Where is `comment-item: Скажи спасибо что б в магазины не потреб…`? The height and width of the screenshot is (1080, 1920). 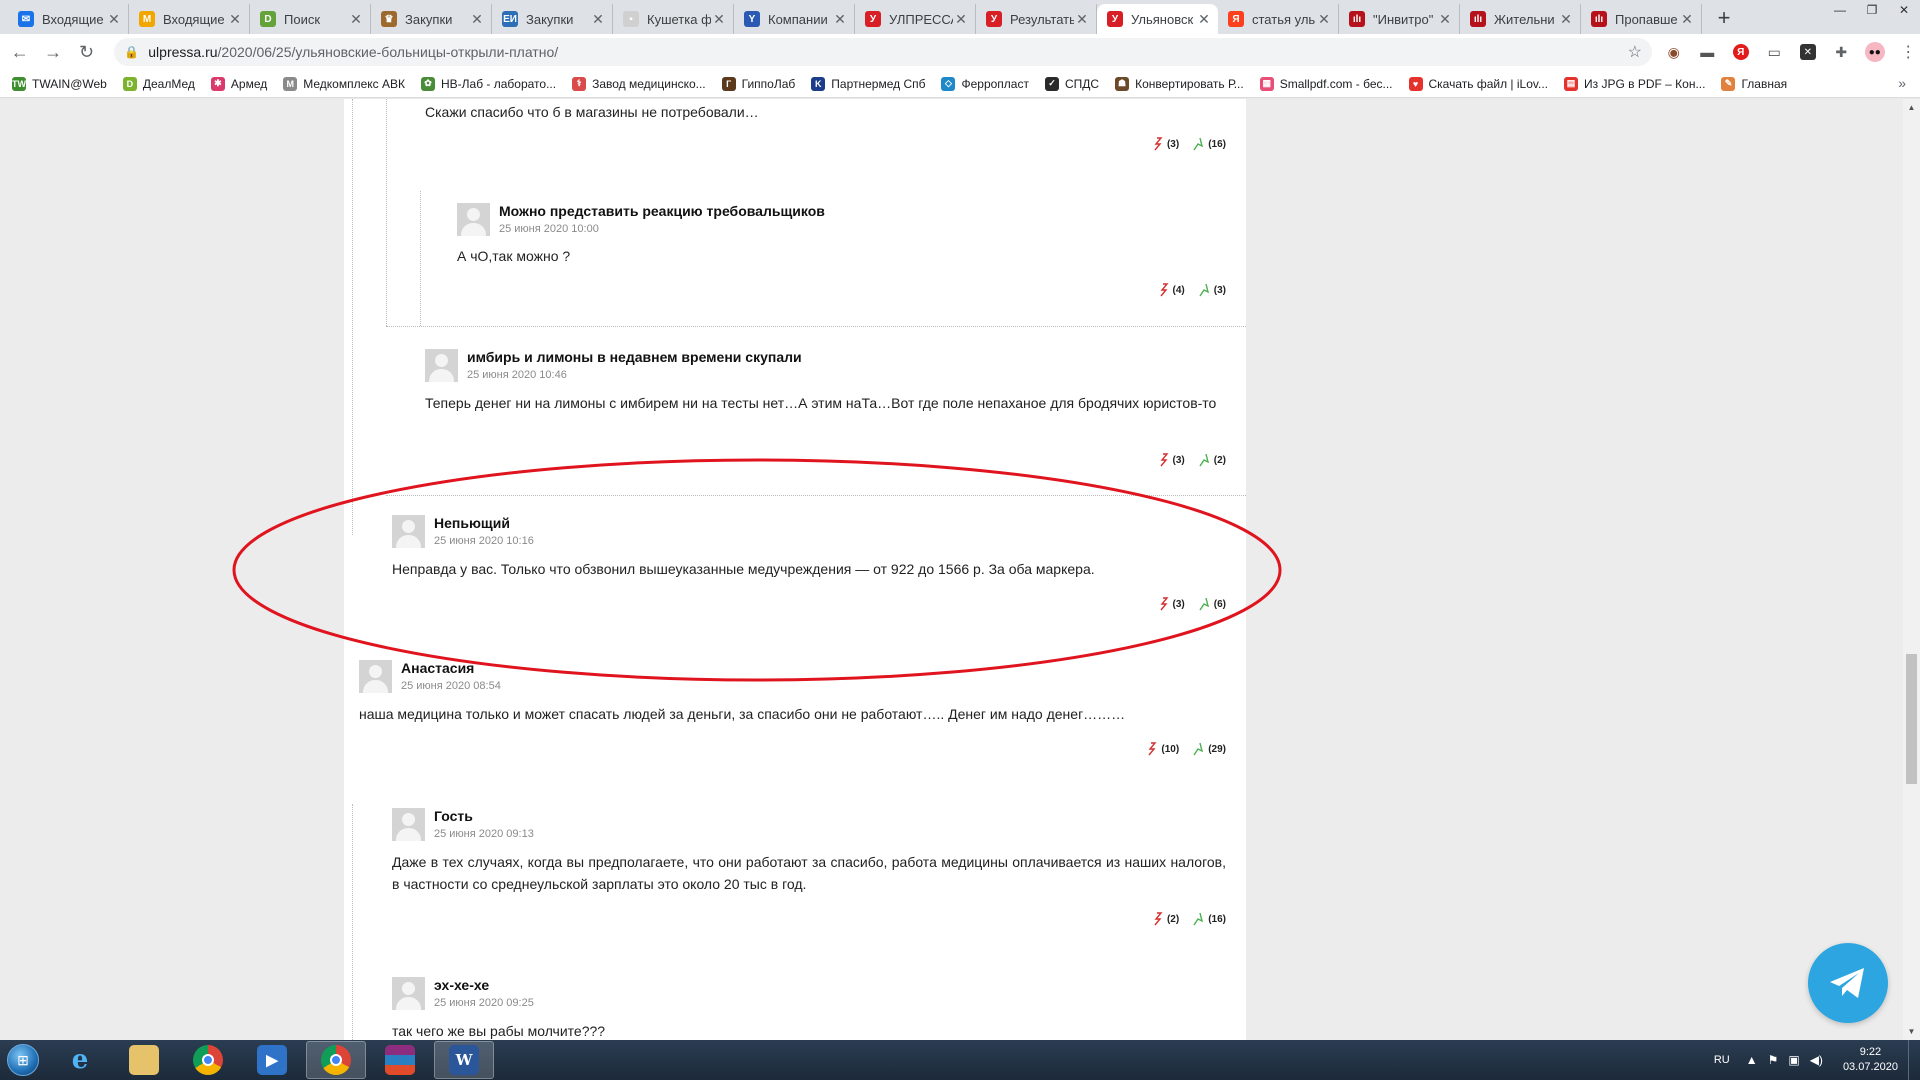
comment-item: Скажи спасибо что б в магазины не потреб… is located at coordinates (825, 129).